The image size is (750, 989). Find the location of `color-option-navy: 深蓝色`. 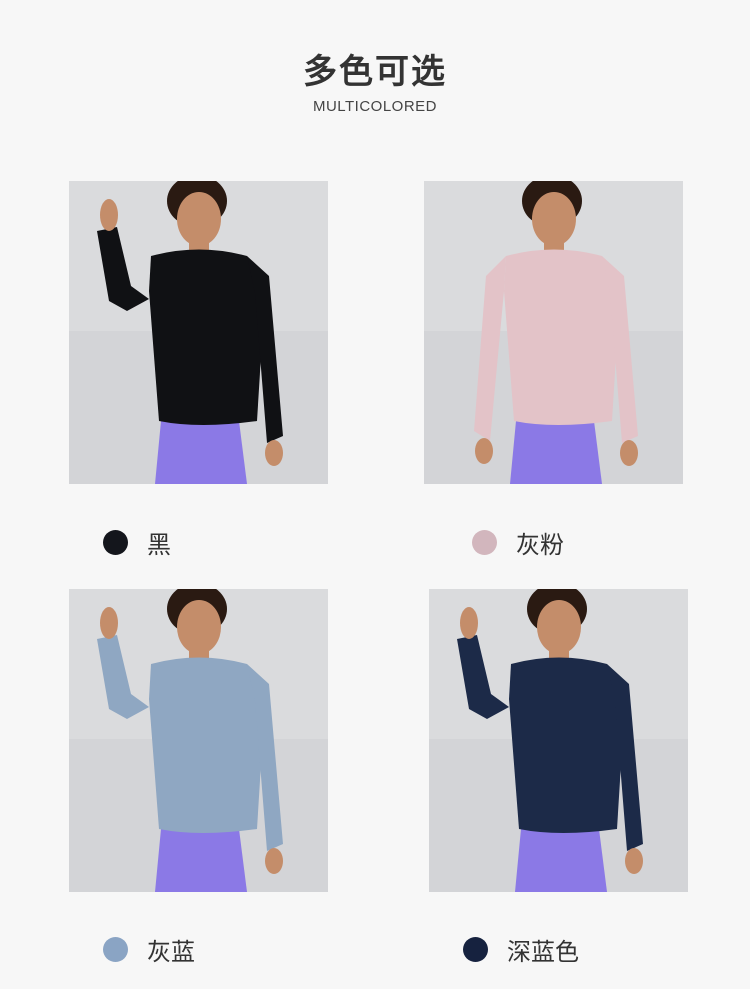

color-option-navy: 深蓝色 is located at coordinates (521, 950).